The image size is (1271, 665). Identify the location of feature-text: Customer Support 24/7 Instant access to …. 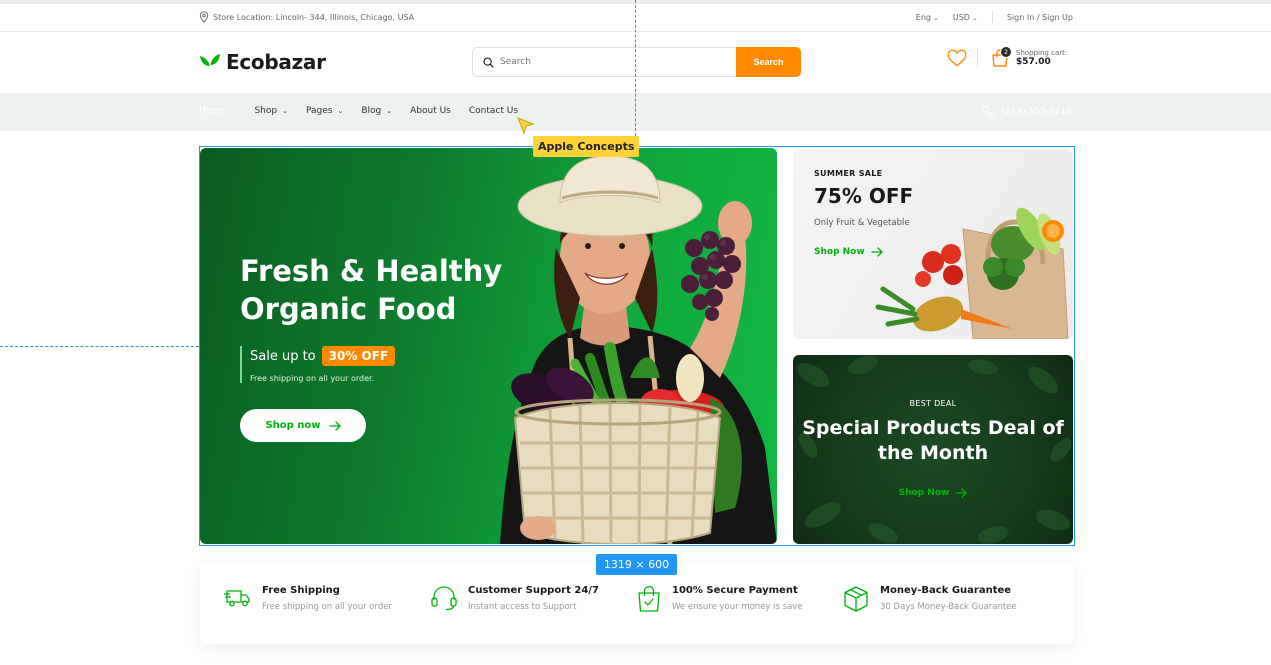
(533, 598).